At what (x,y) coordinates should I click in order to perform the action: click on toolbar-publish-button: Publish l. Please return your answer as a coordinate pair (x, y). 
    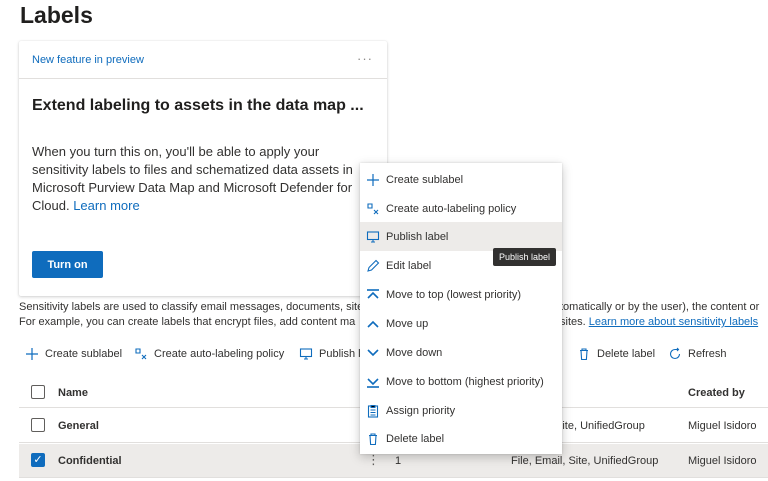
    Looking at the image, I should click on (330, 354).